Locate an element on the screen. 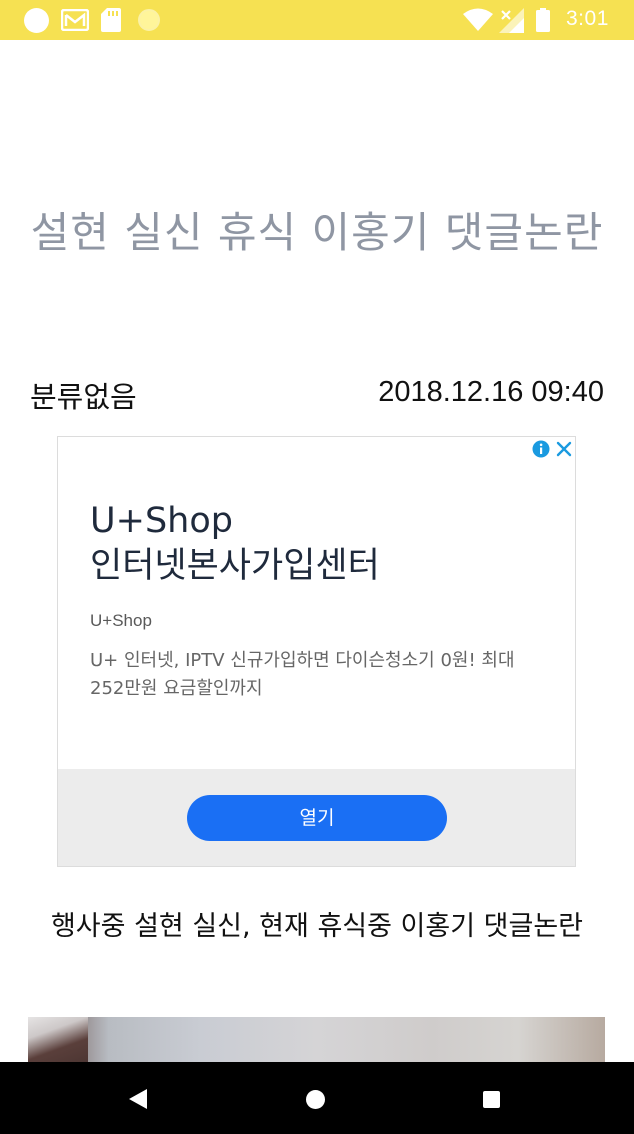 The width and height of the screenshot is (634, 1134). navigation-bar is located at coordinates (317, 1098).